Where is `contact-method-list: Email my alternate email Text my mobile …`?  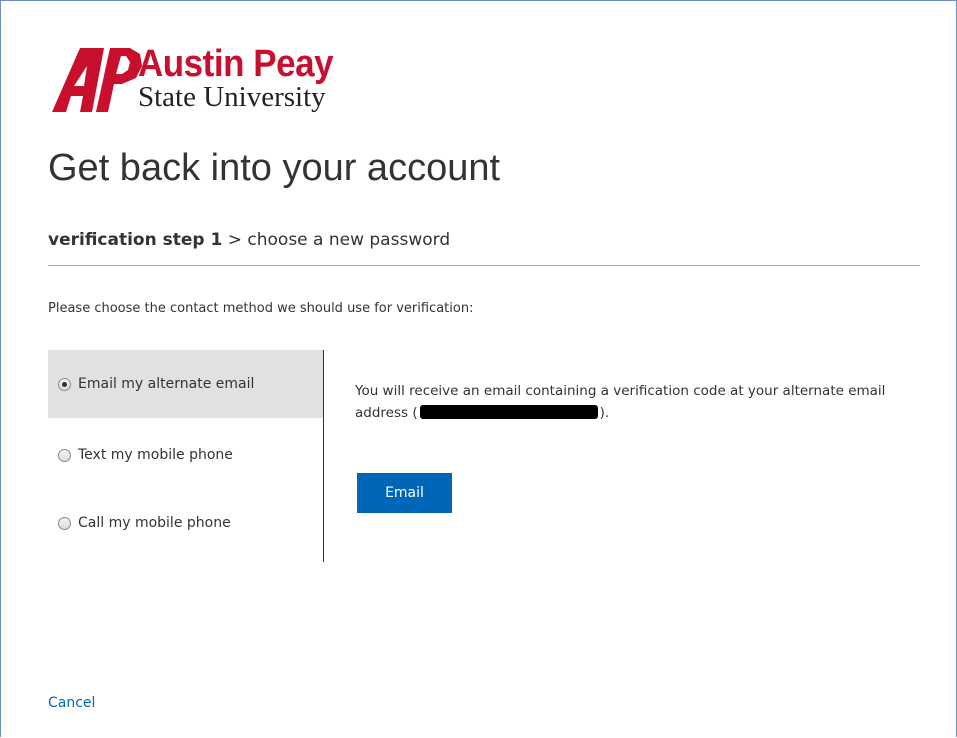
contact-method-list: Email my alternate email Text my mobile … is located at coordinates (186, 456).